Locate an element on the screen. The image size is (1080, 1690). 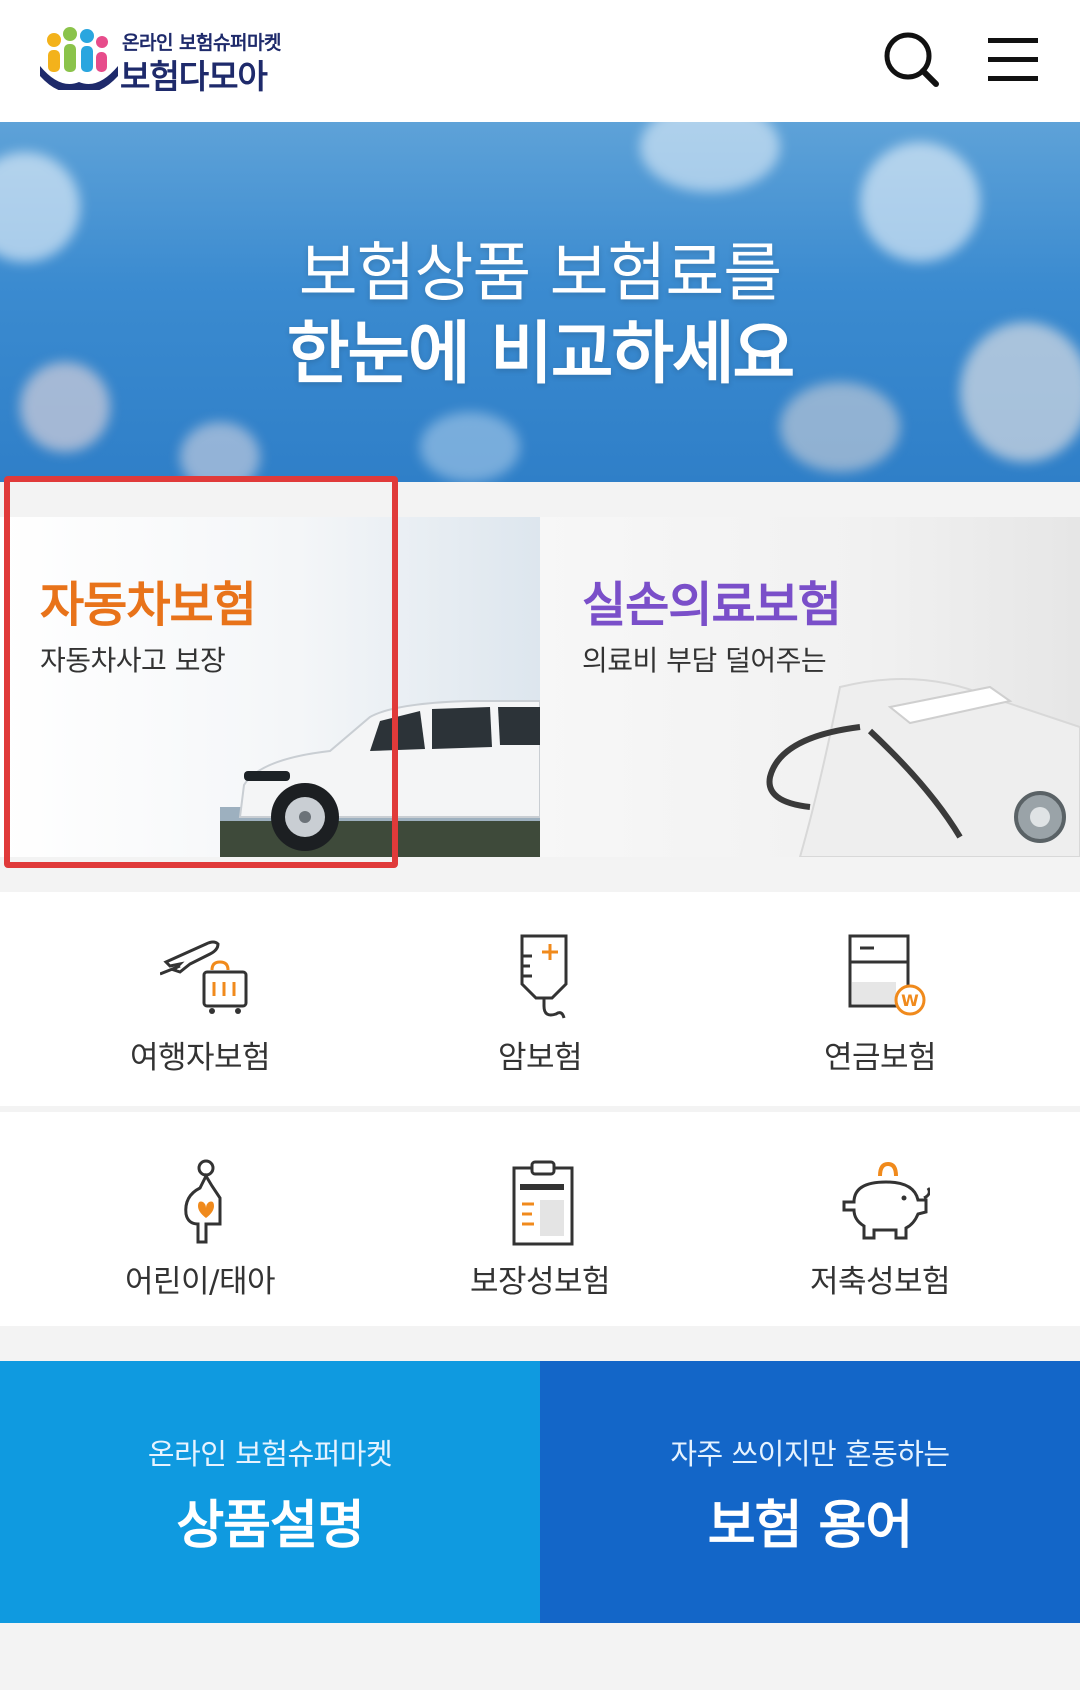
piggy-bank-icon is located at coordinates (886, 1200).